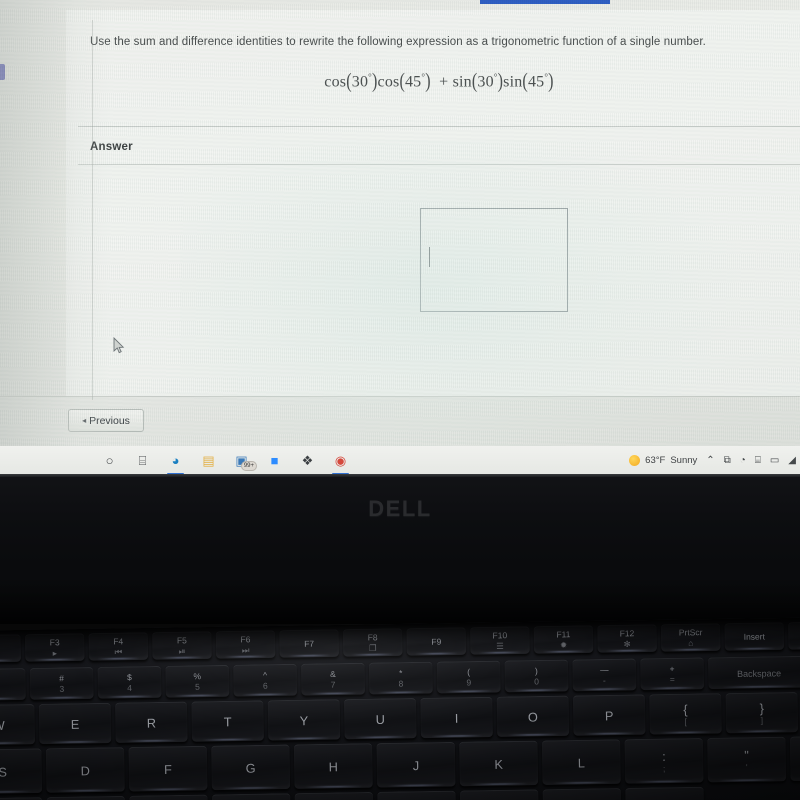 This screenshot has height=800, width=800. I want to click on key-f10: F10 ☰, so click(500, 640).